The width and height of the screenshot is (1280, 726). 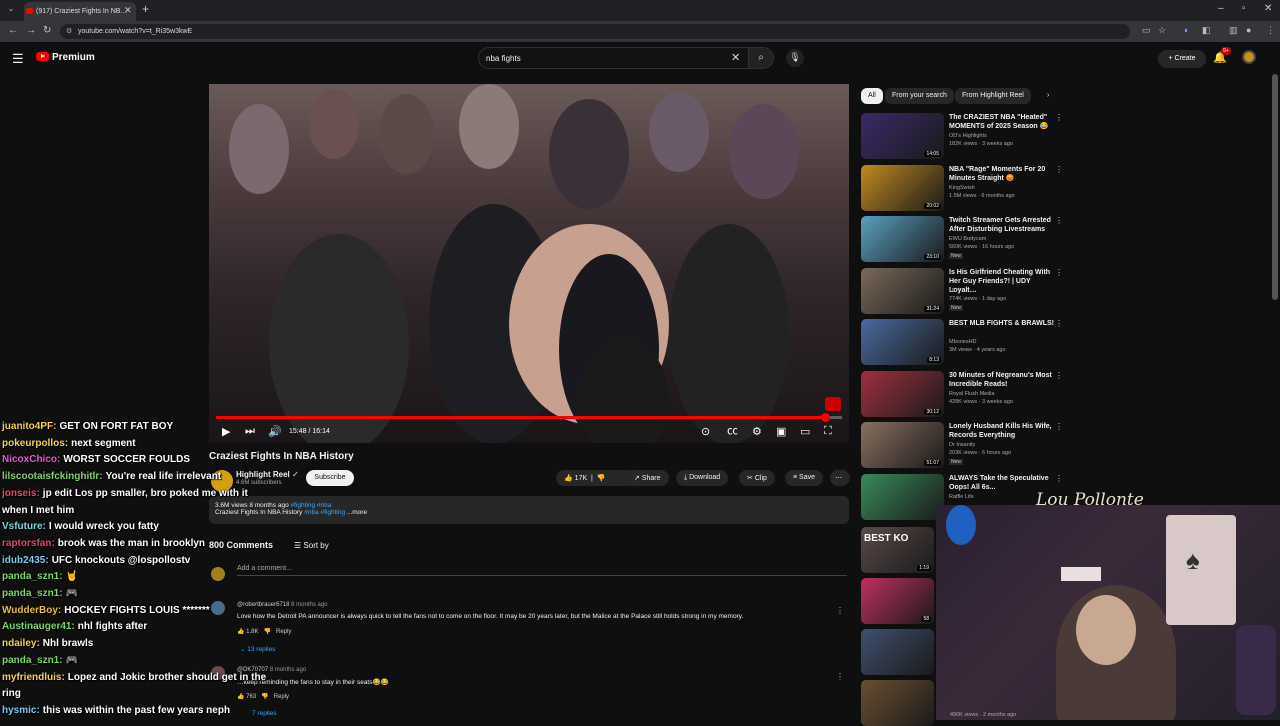 I want to click on video-thumbnail: 20:02, so click(x=902, y=187).